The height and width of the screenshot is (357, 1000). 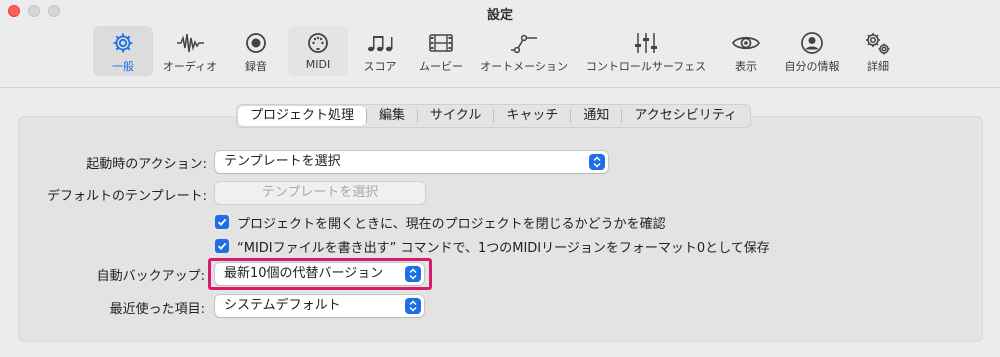 I want to click on toolbar-label: オーディオ, so click(x=190, y=66).